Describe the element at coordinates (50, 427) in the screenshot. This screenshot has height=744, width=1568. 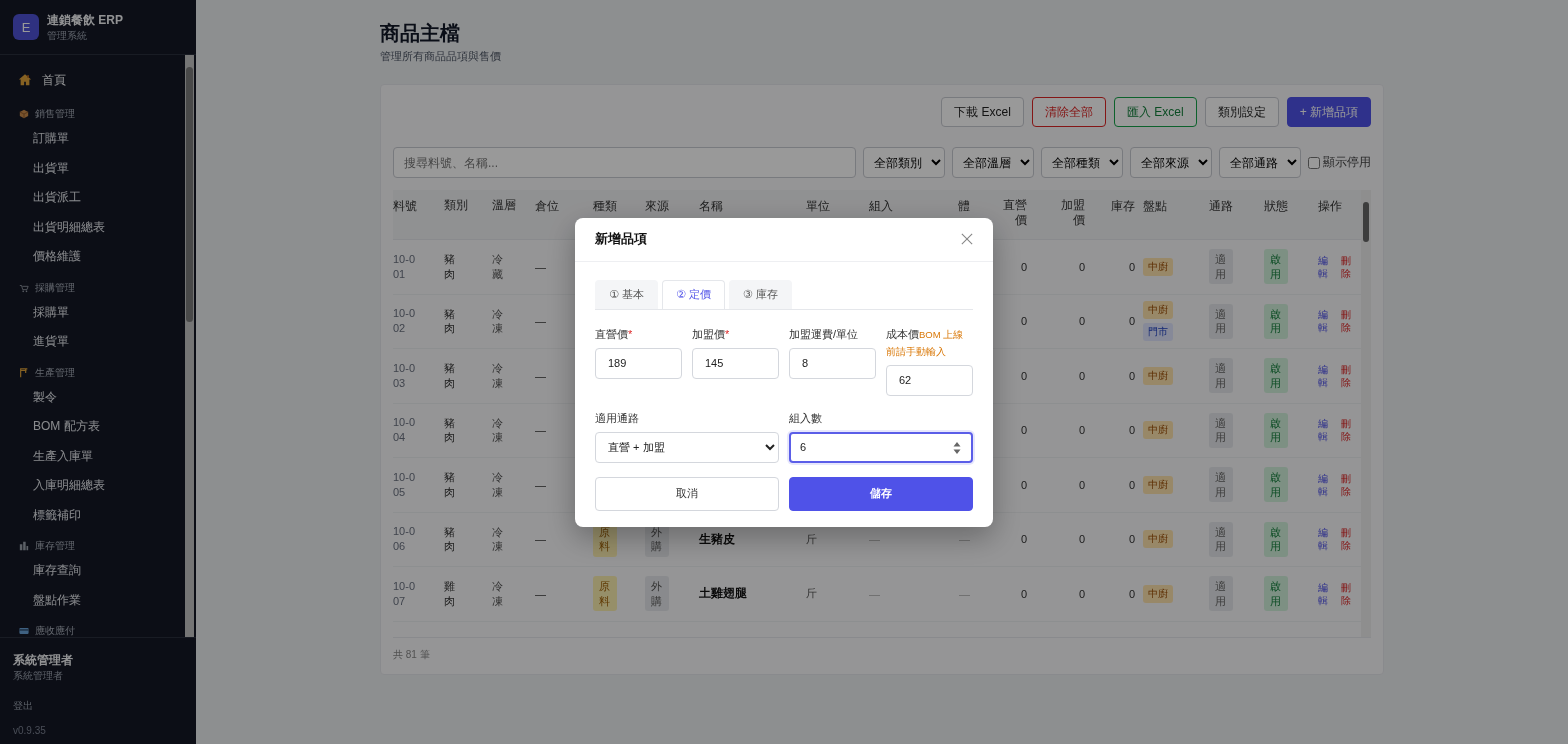
I see `nav-item: BOM 配方表` at that location.